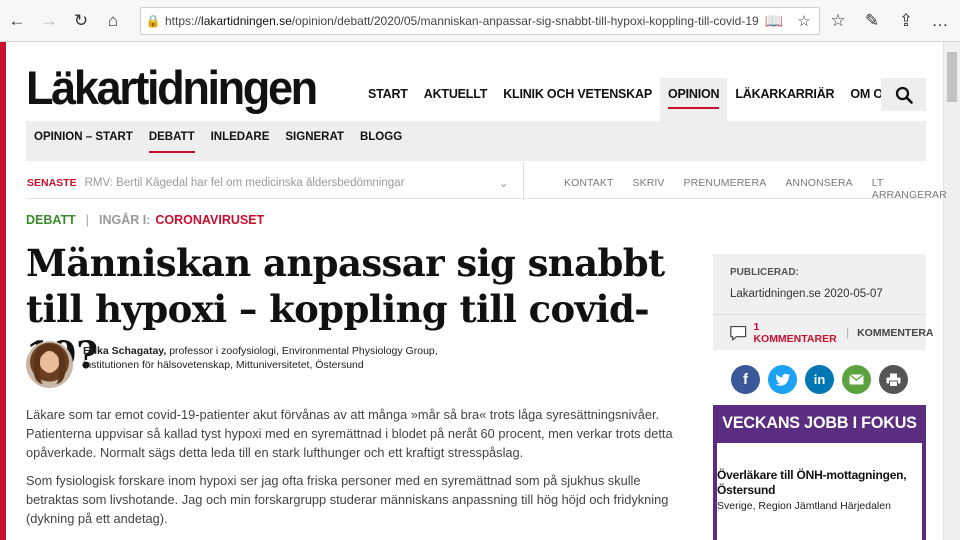 This screenshot has height=540, width=960. Describe the element at coordinates (577, 99) in the screenshot. I see `nav-item-klinik: KLINIK OCH VETENSKAP` at that location.